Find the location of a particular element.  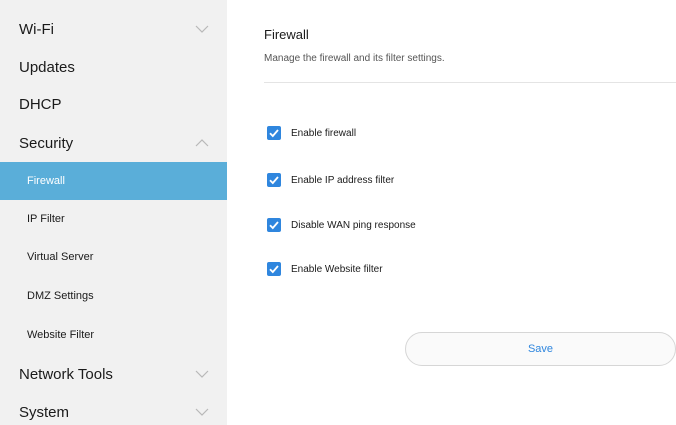

sidebar-item-label: Website Filter is located at coordinates (61, 335).